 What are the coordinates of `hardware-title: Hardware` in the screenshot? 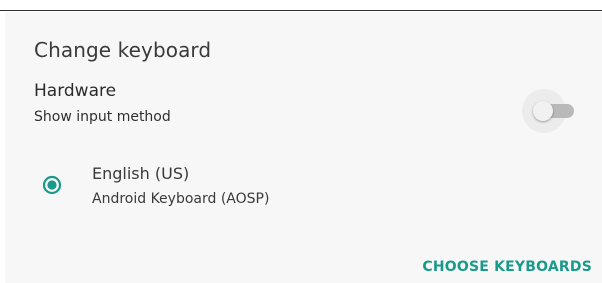 It's located at (75, 91).